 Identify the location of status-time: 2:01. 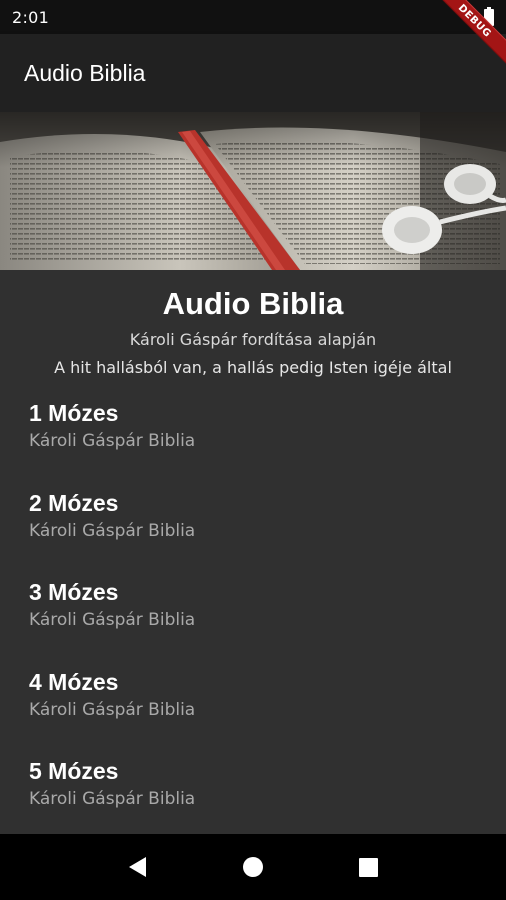
(31, 17).